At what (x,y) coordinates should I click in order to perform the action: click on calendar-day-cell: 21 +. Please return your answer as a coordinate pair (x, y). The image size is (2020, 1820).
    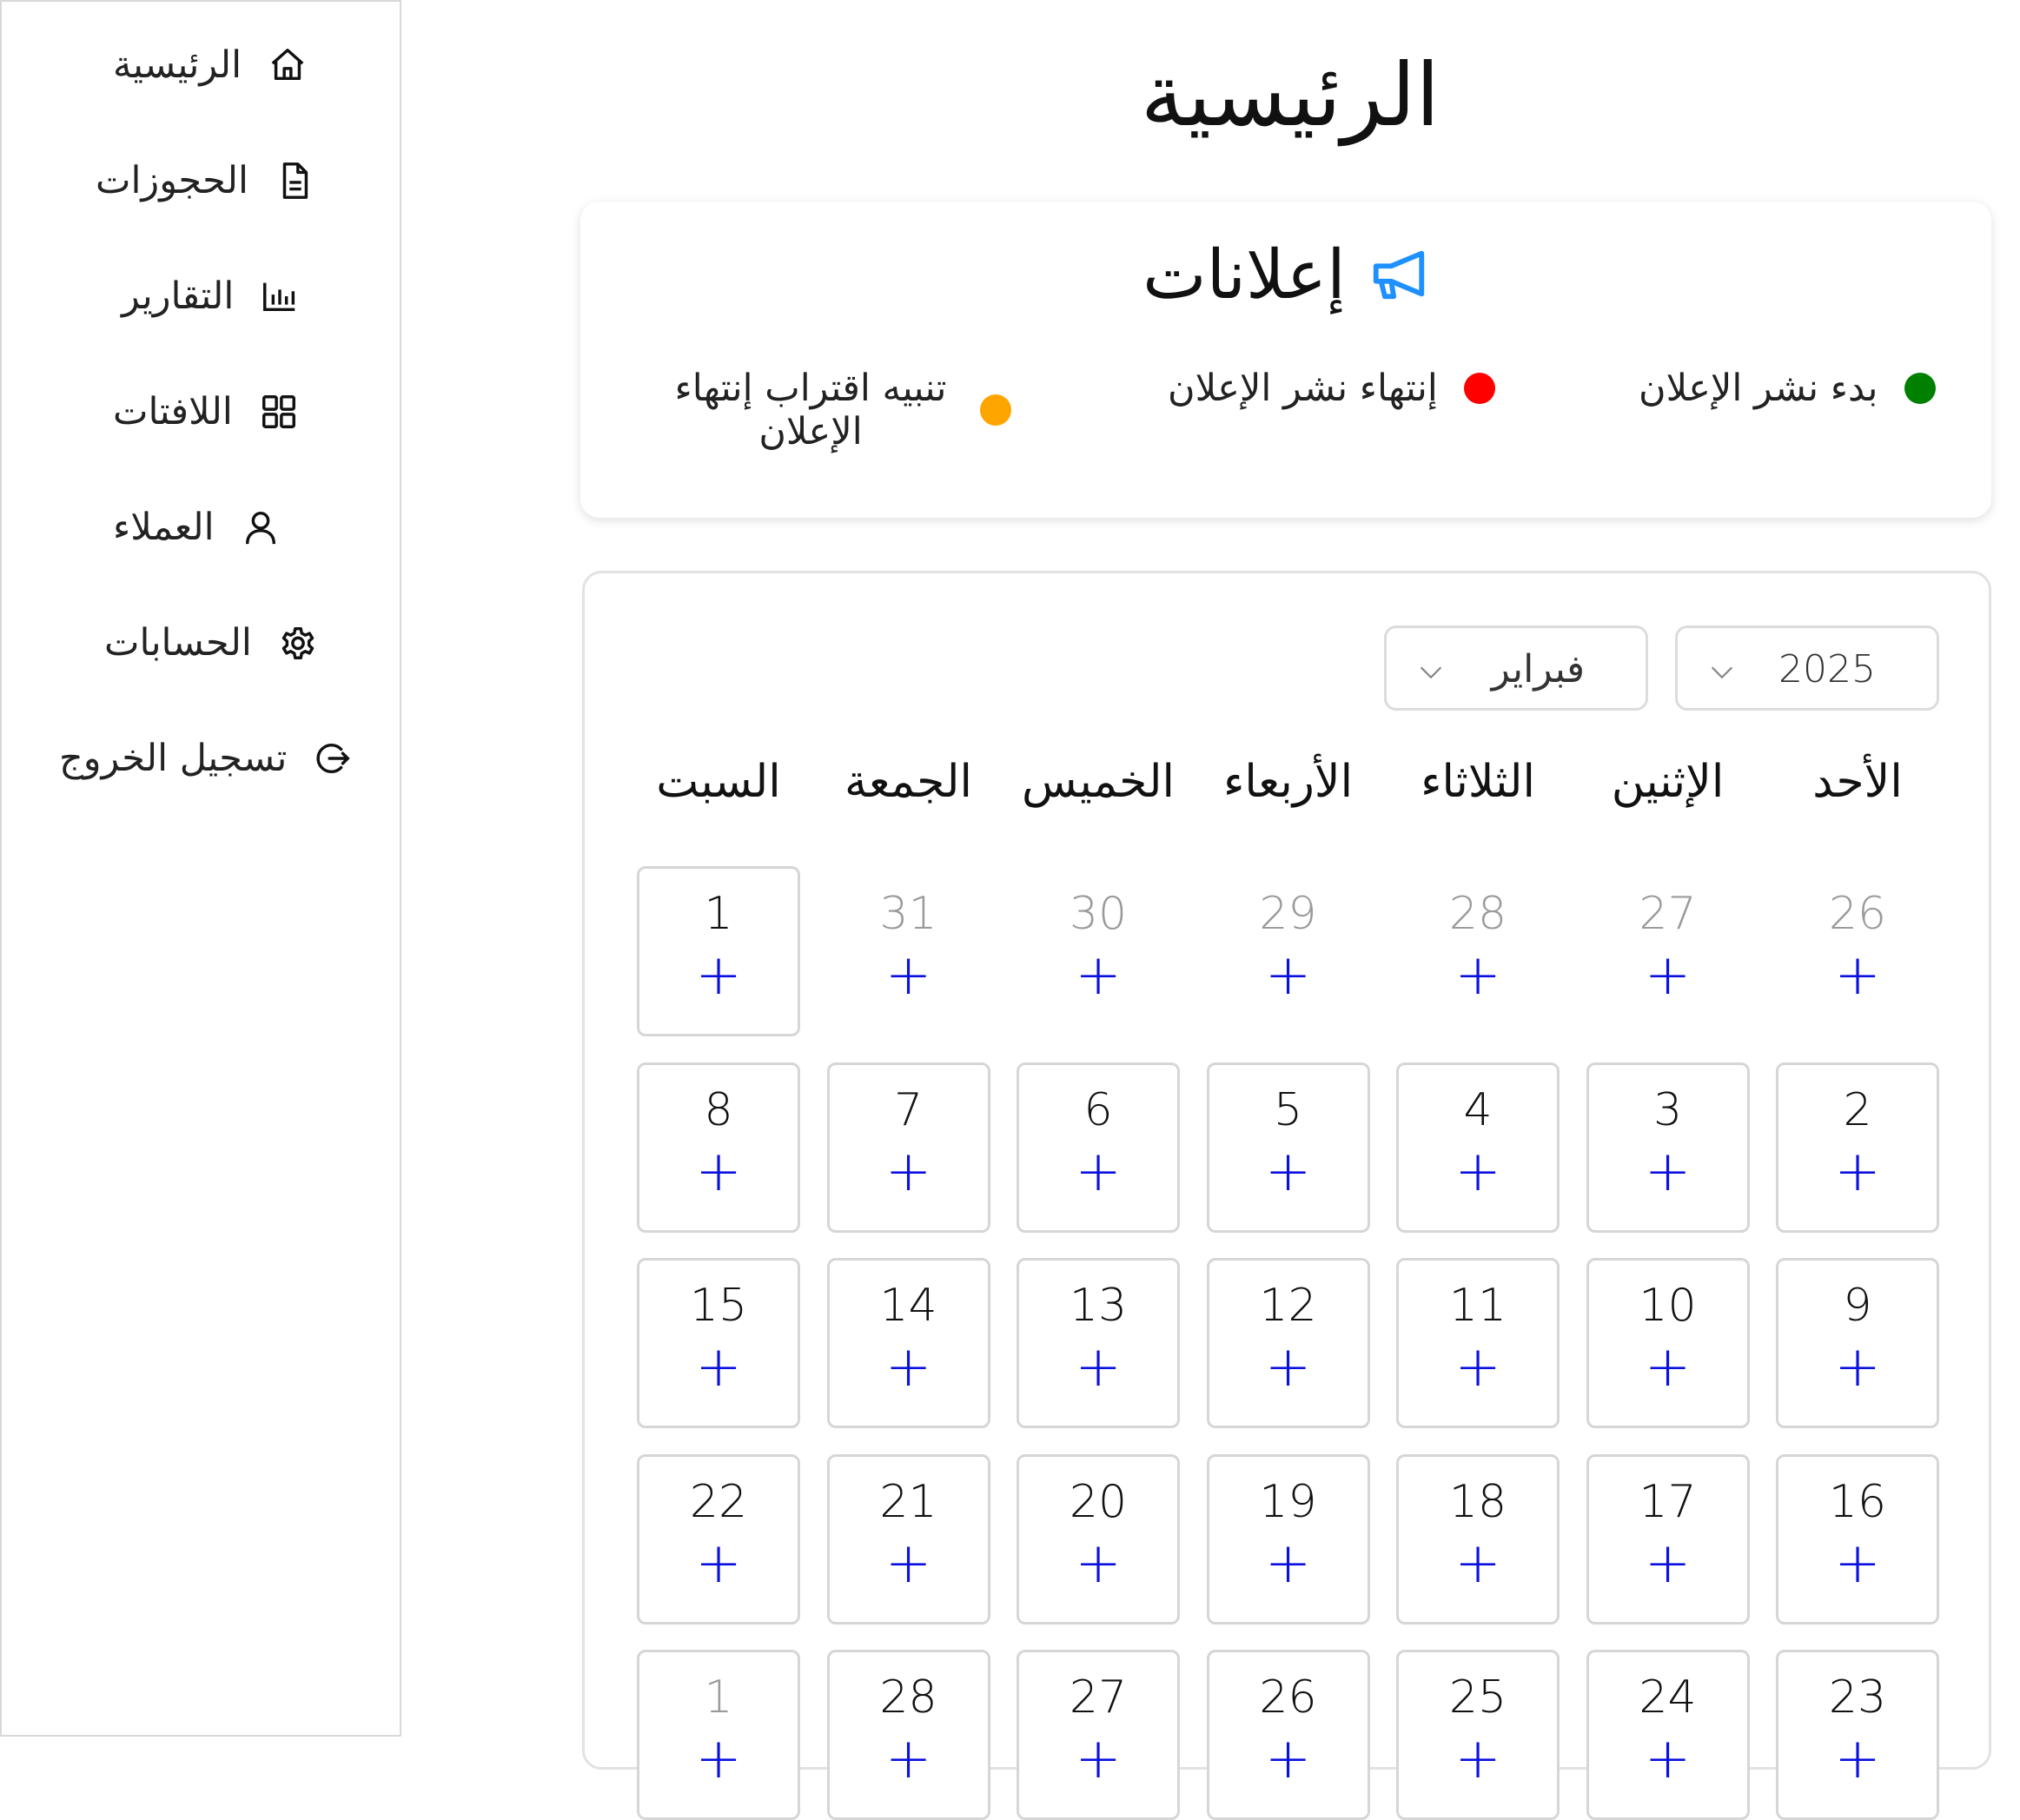
    Looking at the image, I should click on (908, 1539).